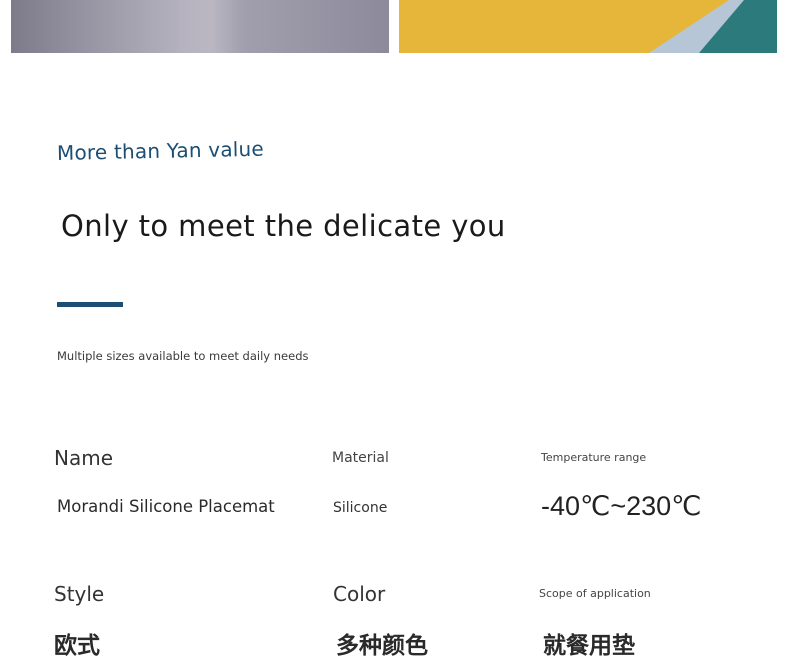 The image size is (790, 660). I want to click on color-label: Color, so click(359, 594).